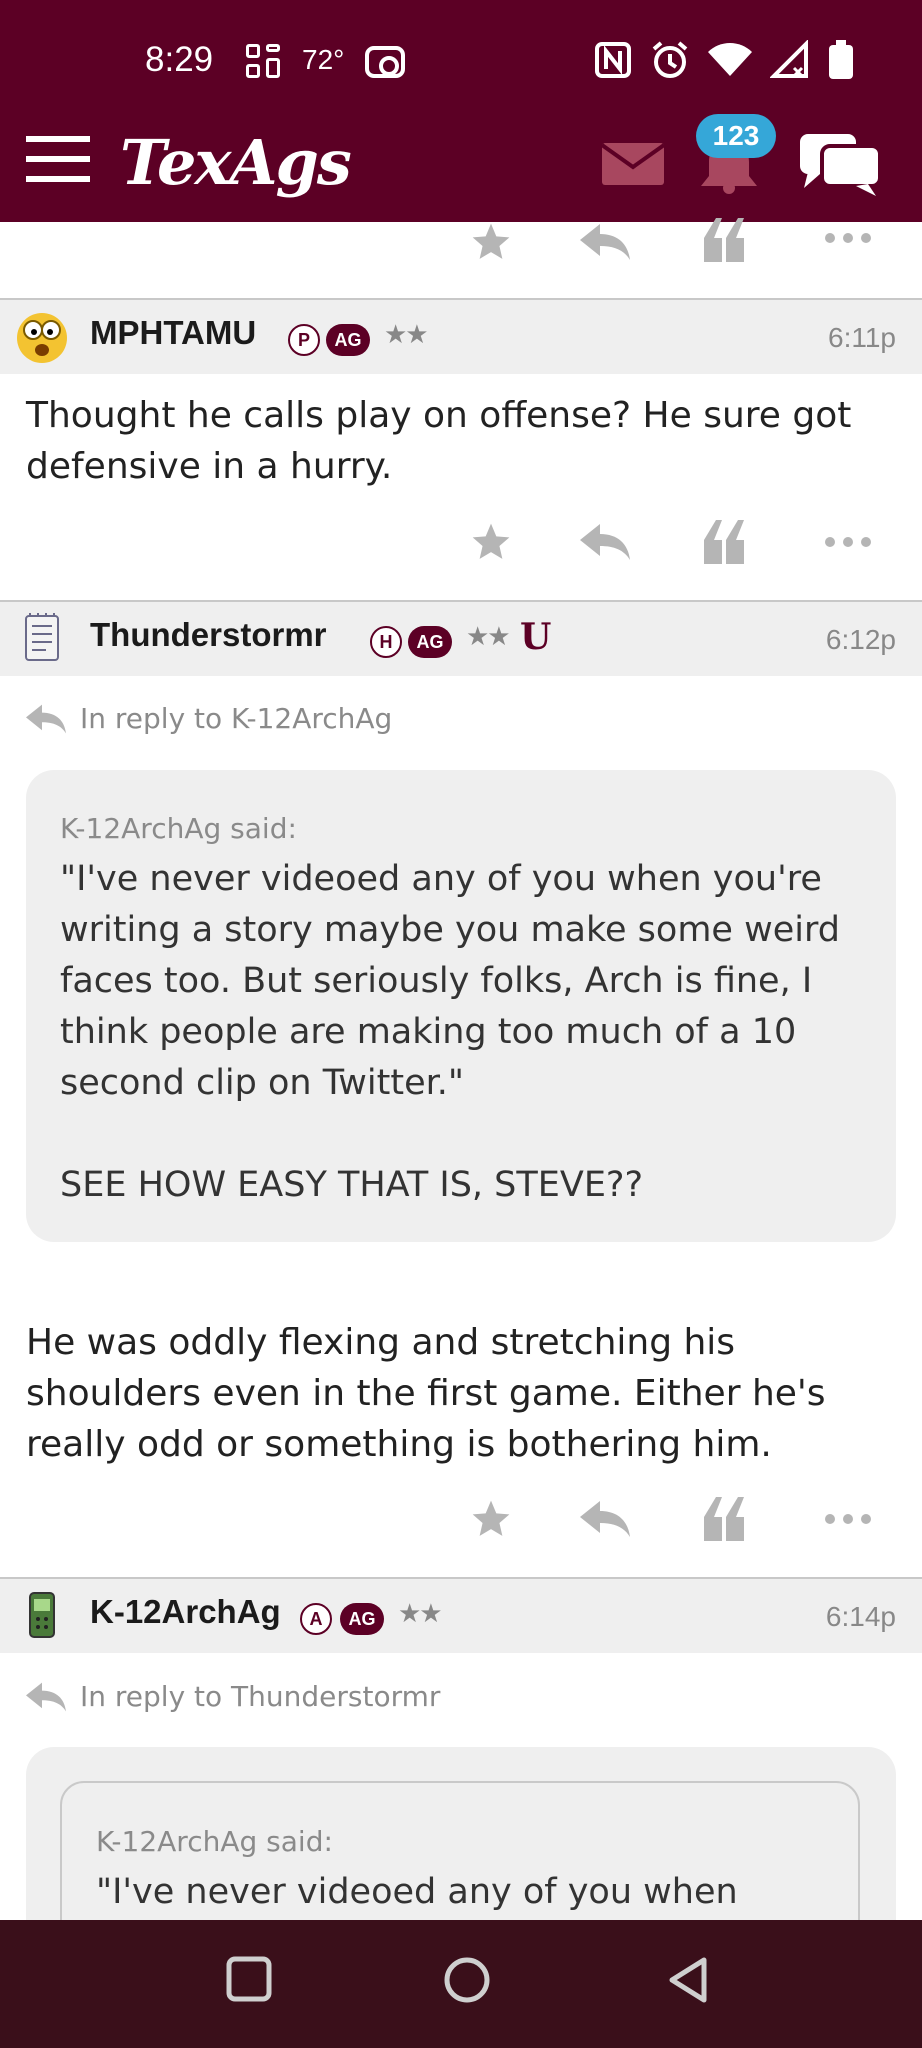  What do you see at coordinates (736, 136) in the screenshot?
I see `notification-count-badge: 123` at bounding box center [736, 136].